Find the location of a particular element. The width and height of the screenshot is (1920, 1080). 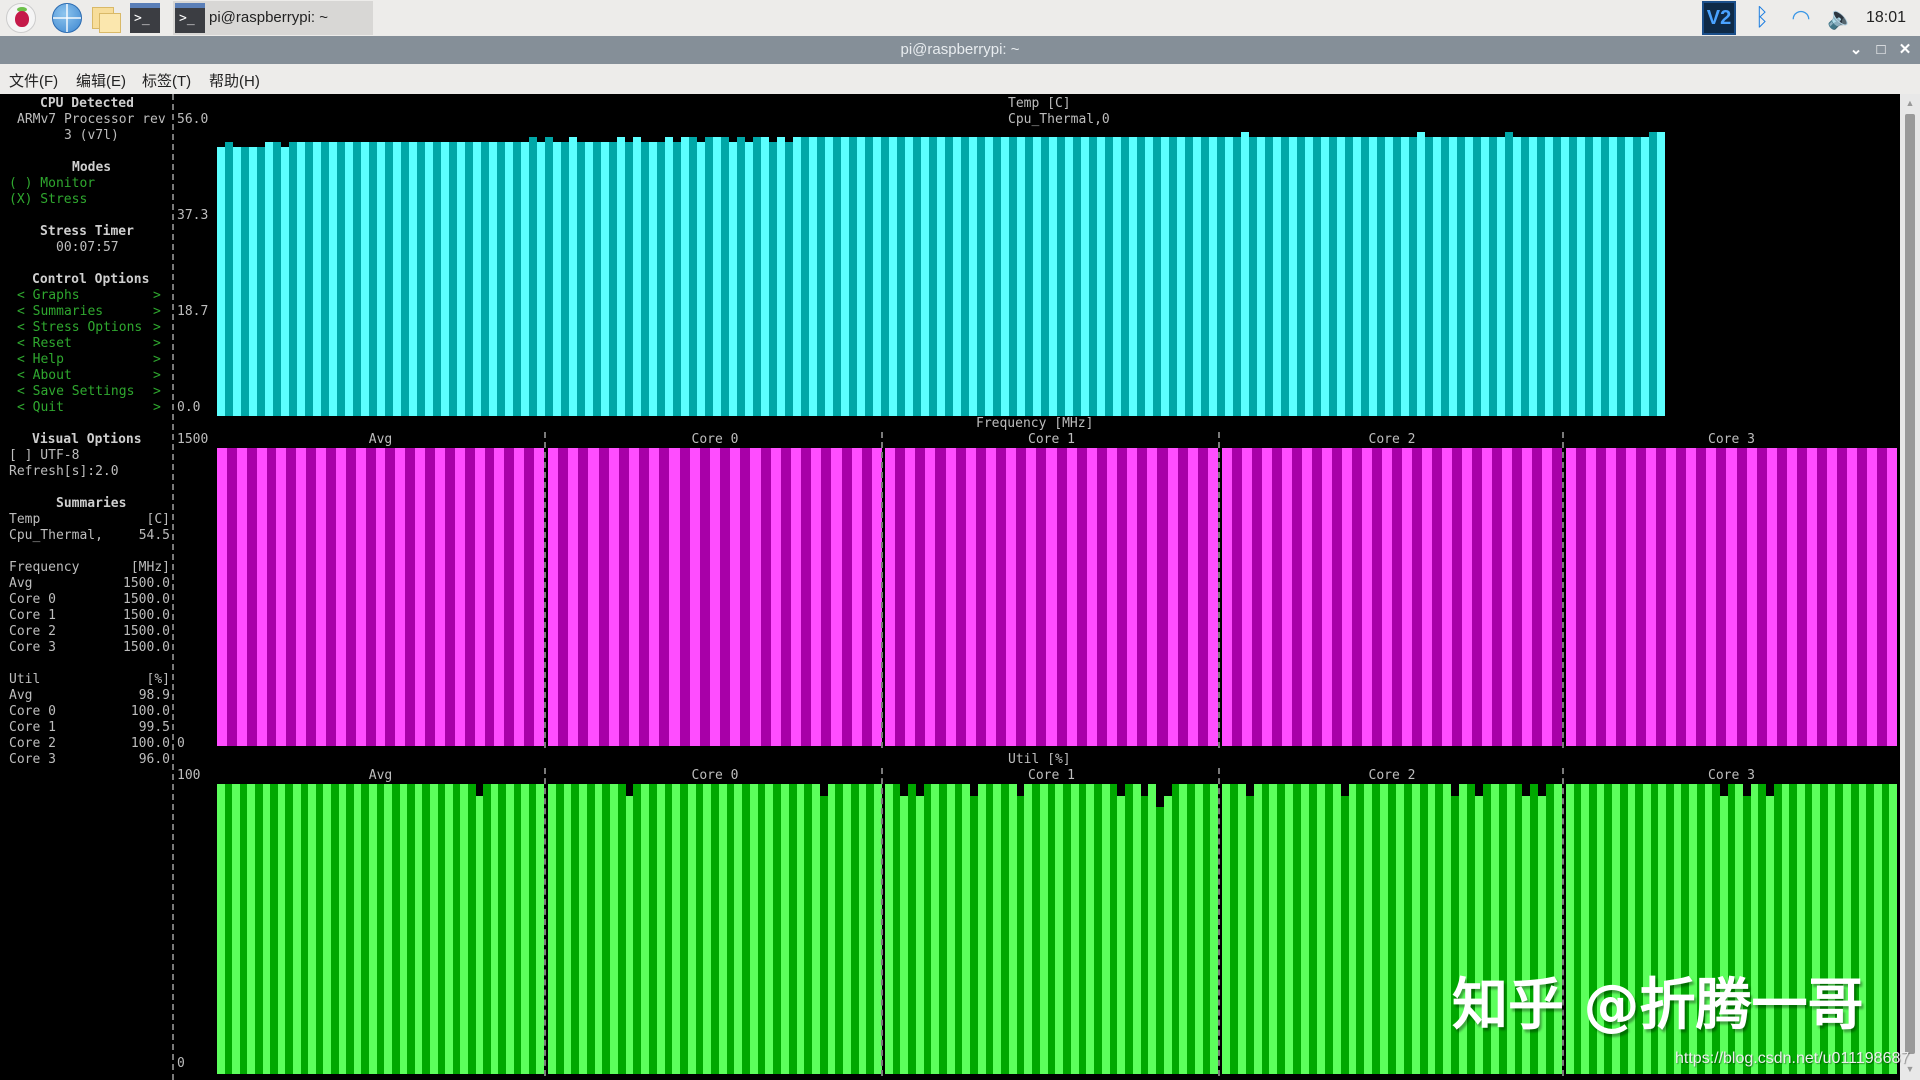

window-titlebar: pi@raspberrypi: ~ ⌄ □ ✕ is located at coordinates (960, 50).